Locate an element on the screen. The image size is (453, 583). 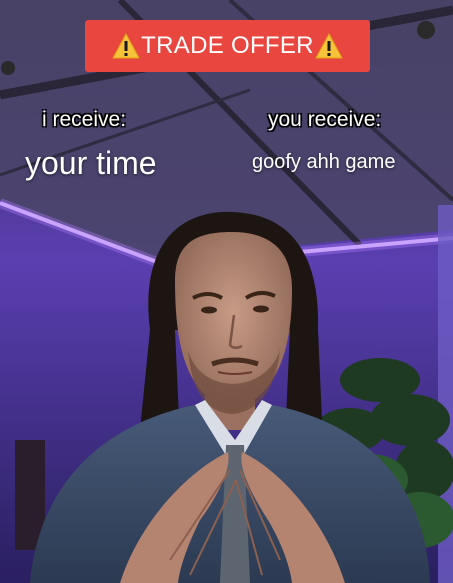
trade-offer-title: TRADE OFFER is located at coordinates (227, 45).